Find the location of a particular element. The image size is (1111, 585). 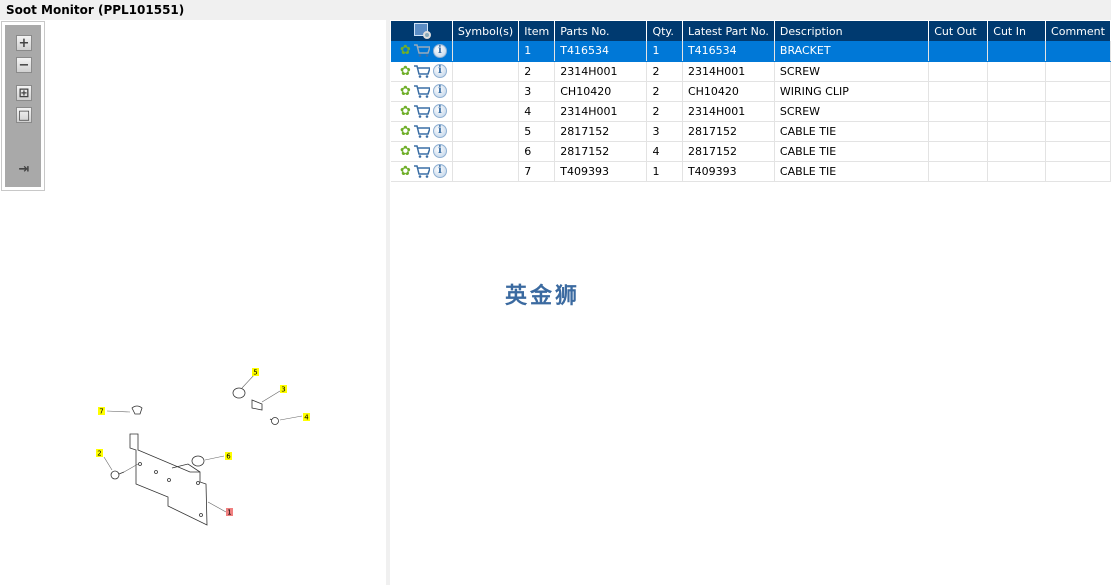

cell-item: 7 is located at coordinates (537, 171).